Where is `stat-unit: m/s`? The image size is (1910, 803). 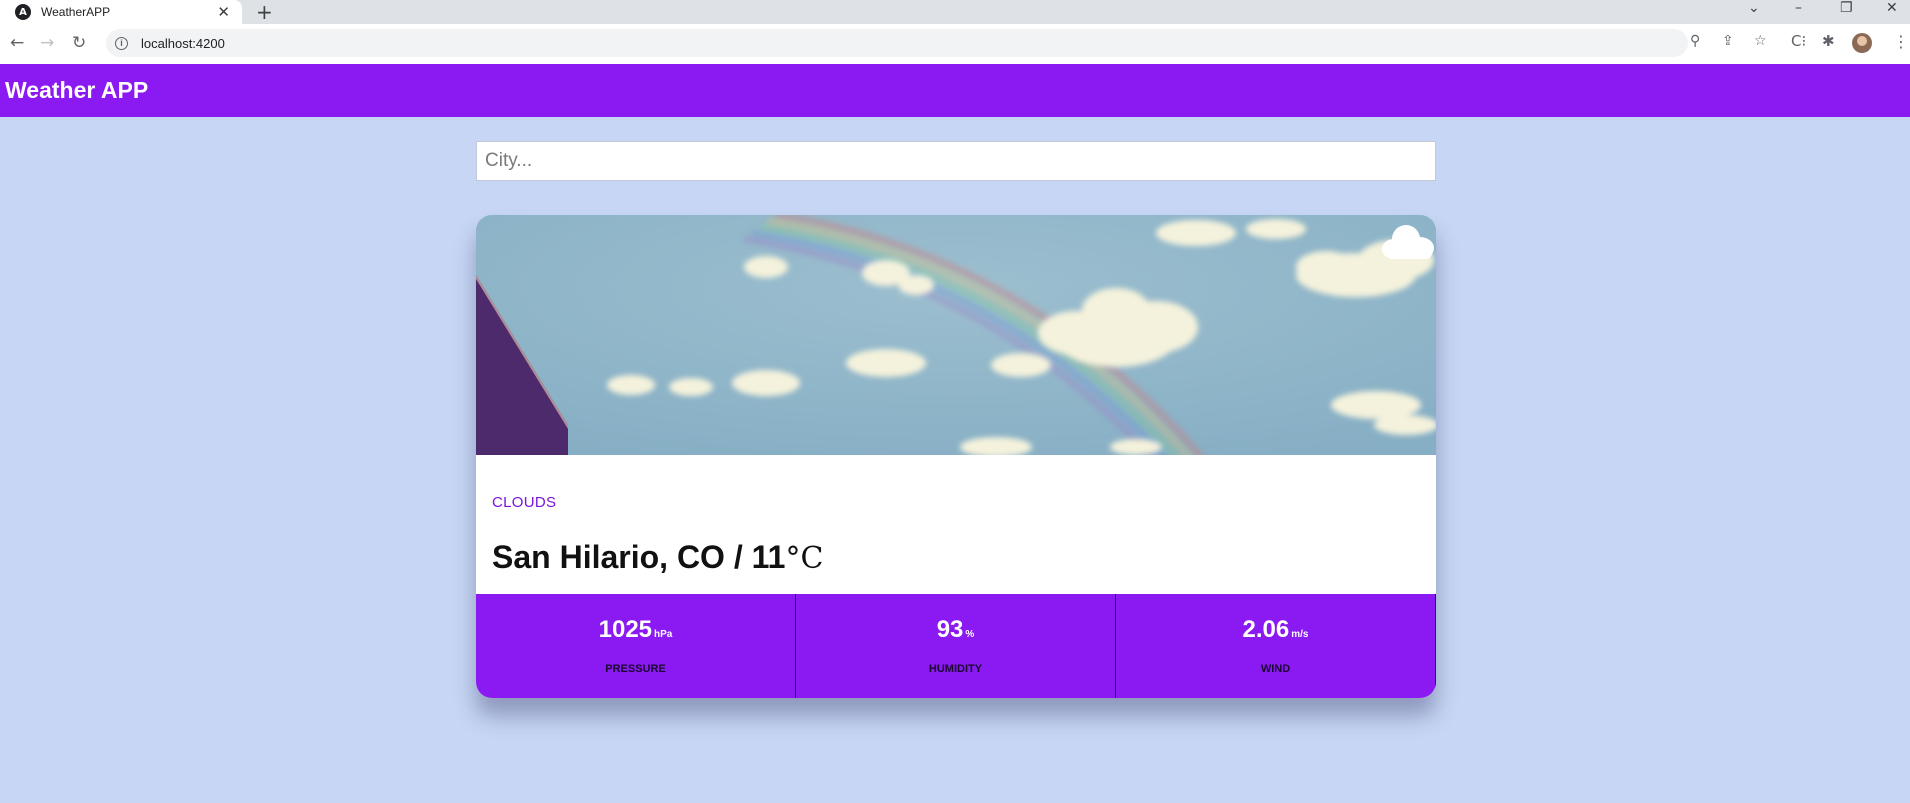 stat-unit: m/s is located at coordinates (1300, 634).